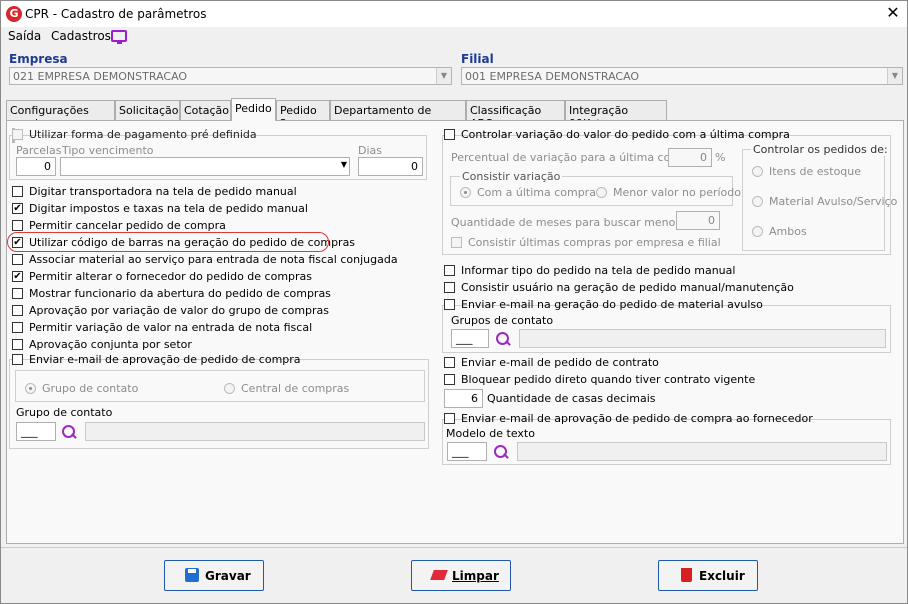  Describe the element at coordinates (722, 576) in the screenshot. I see `excluir-label: Excluir` at that location.